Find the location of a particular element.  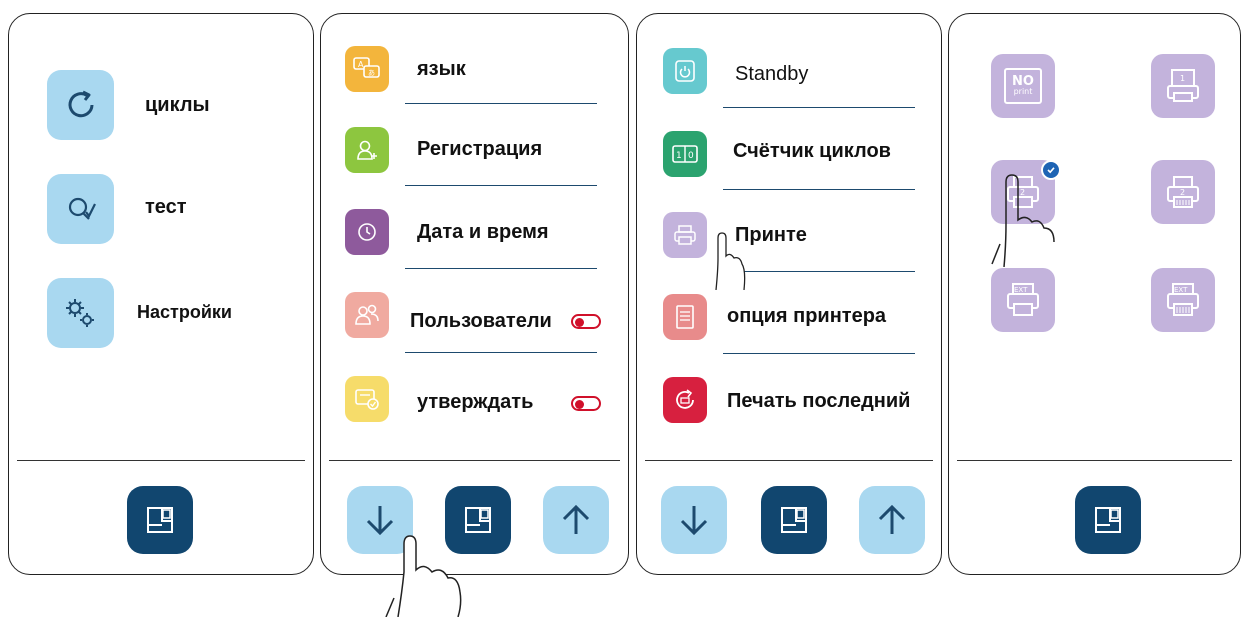

cycles-label: циклы is located at coordinates (177, 105).